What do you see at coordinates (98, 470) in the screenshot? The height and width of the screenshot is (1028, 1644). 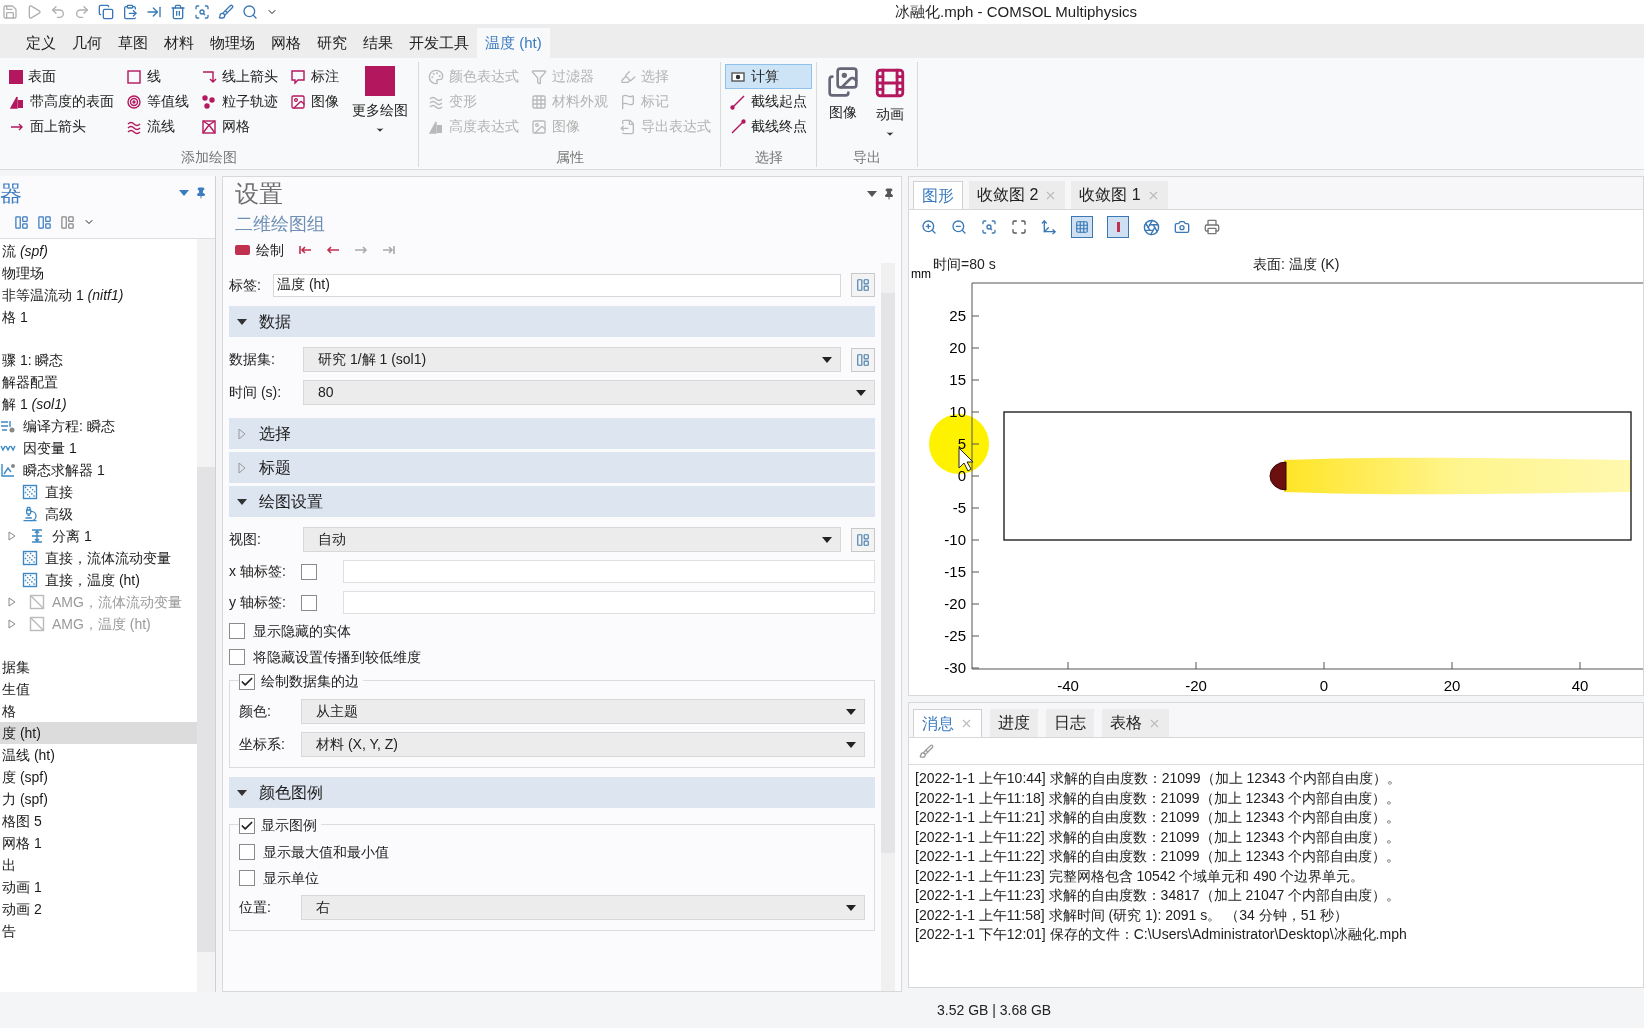 I see `tree-item: 瞬态求解器 1` at bounding box center [98, 470].